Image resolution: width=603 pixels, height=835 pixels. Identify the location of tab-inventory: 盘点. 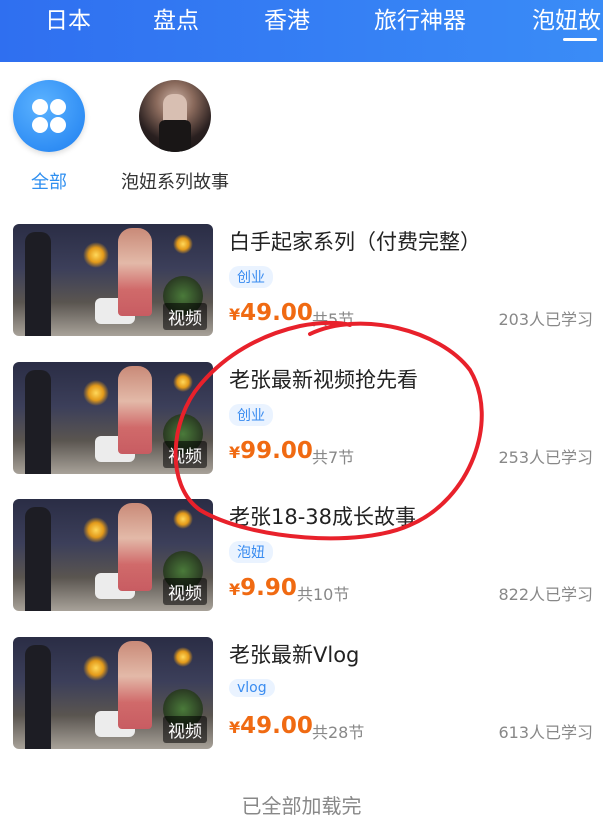
(176, 21).